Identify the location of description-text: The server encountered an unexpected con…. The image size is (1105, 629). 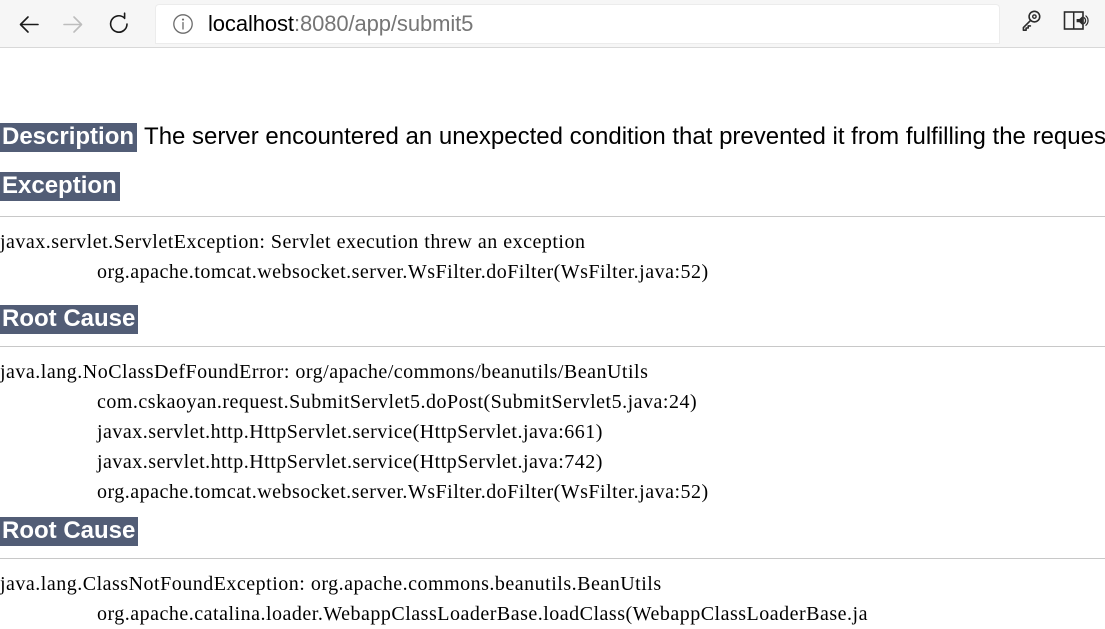
(624, 136).